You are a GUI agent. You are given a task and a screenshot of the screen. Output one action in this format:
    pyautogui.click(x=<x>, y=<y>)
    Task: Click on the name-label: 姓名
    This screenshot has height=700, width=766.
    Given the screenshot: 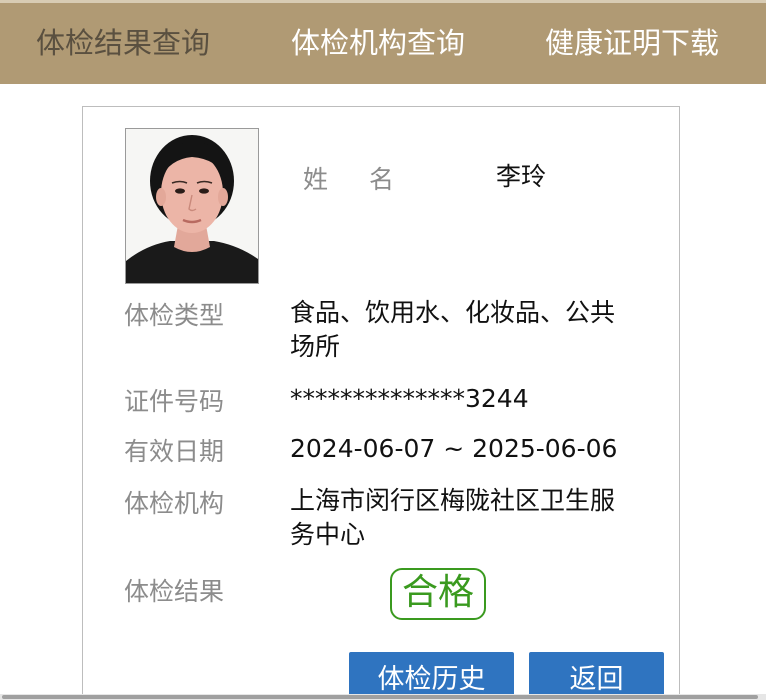 What is the action you would take?
    pyautogui.click(x=349, y=179)
    